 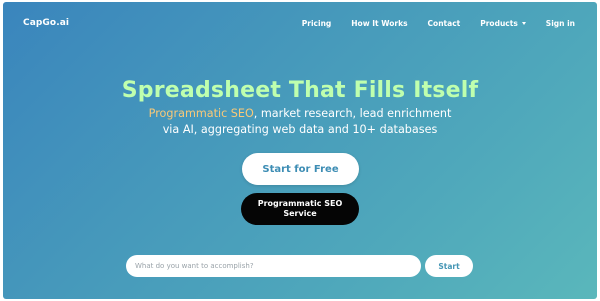 I want to click on nav-link-label: Products, so click(x=499, y=23).